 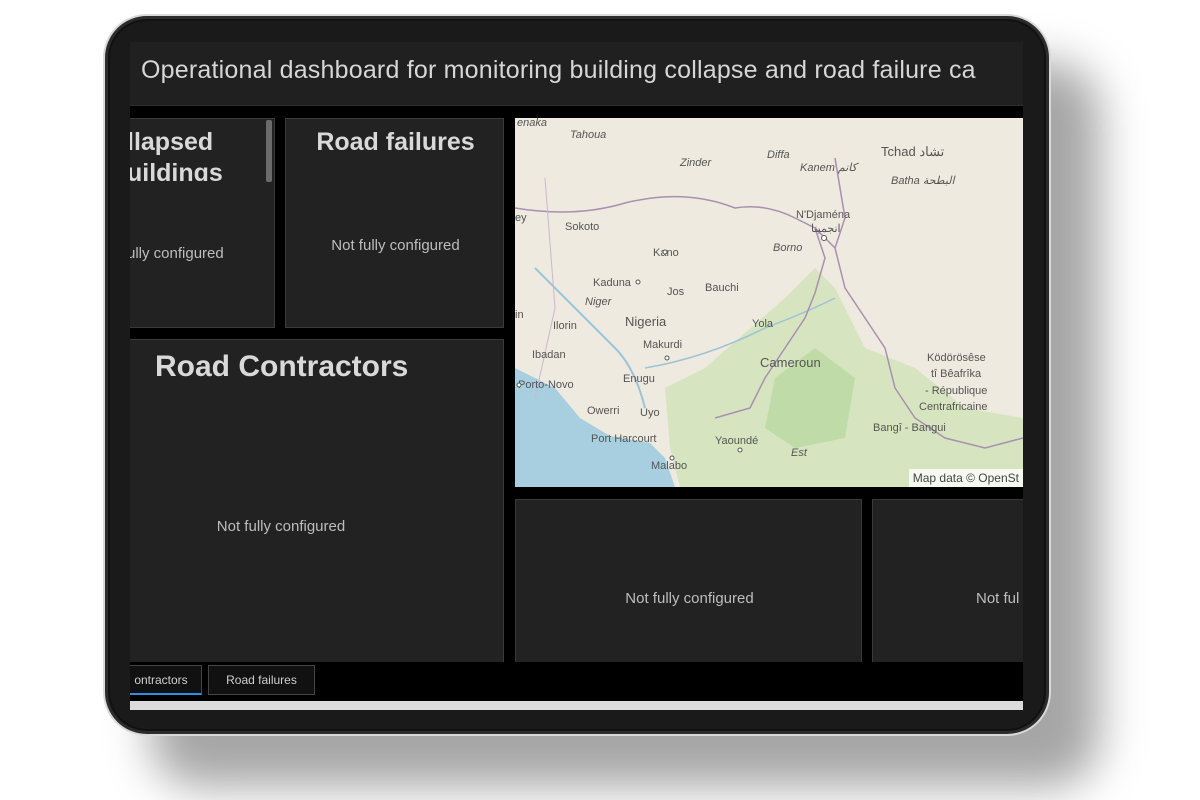 What do you see at coordinates (953, 407) in the screenshot?
I see `map-label-car-4: Centrafricaine` at bounding box center [953, 407].